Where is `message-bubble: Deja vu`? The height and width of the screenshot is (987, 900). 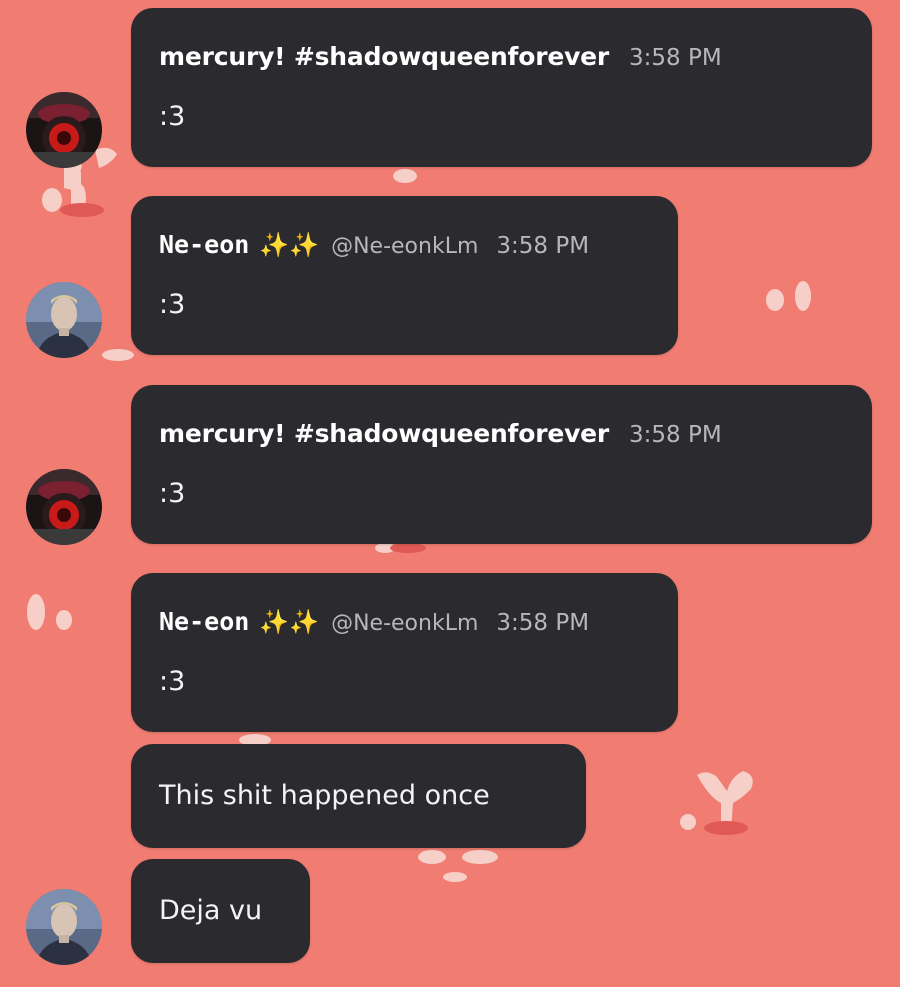 message-bubble: Deja vu is located at coordinates (220, 911).